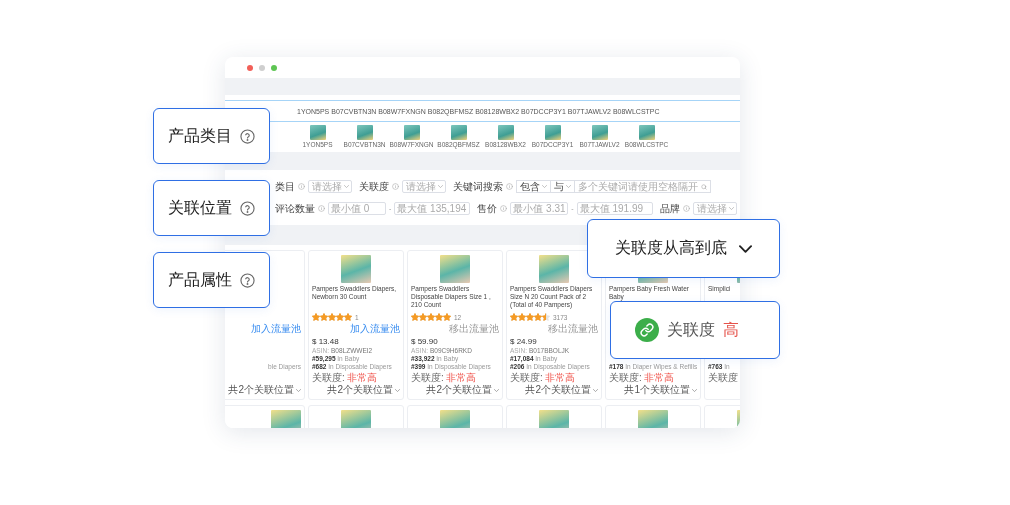 This screenshot has height=505, width=1010. I want to click on relevance-value: 高, so click(731, 329).